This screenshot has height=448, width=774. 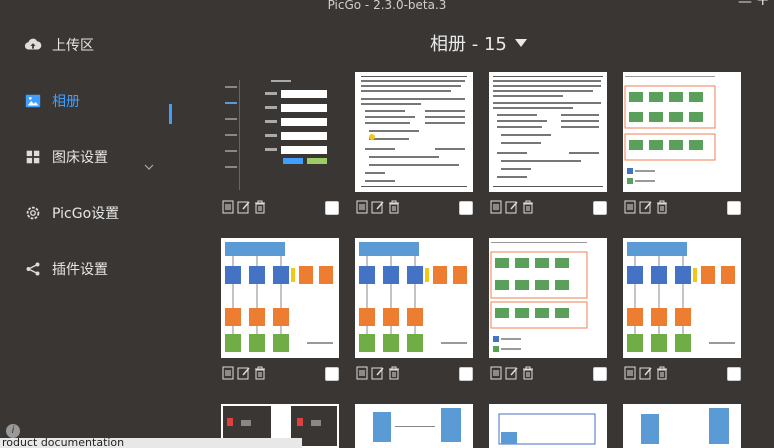 I want to click on image-icon, so click(x=33, y=101).